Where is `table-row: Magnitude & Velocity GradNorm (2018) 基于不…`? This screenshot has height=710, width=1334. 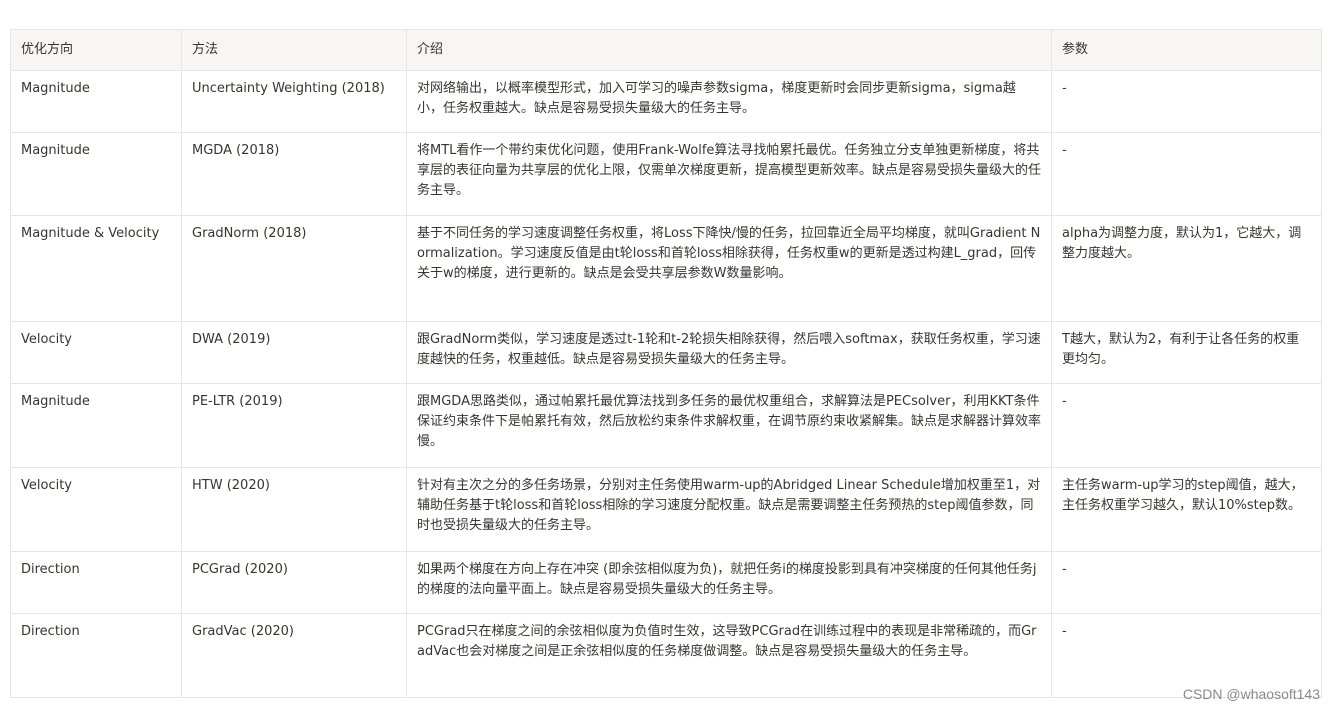
table-row: Magnitude & Velocity GradNorm (2018) 基于不… is located at coordinates (666, 268).